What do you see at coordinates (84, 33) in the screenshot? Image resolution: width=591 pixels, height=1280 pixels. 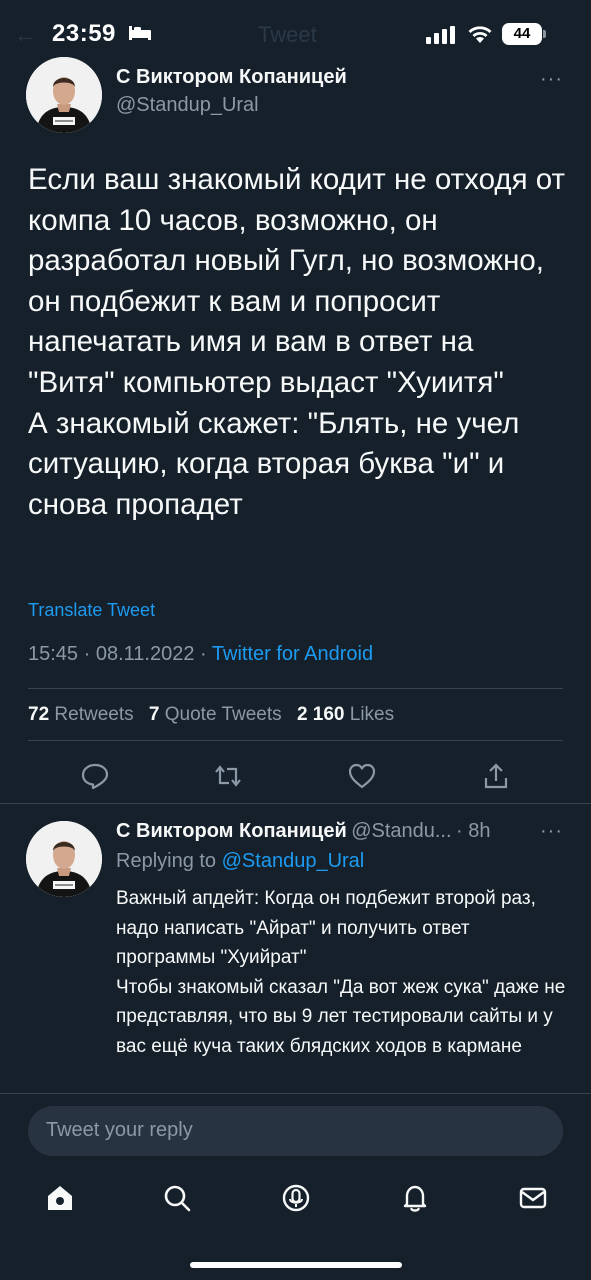 I see `status-time: 23:59` at bounding box center [84, 33].